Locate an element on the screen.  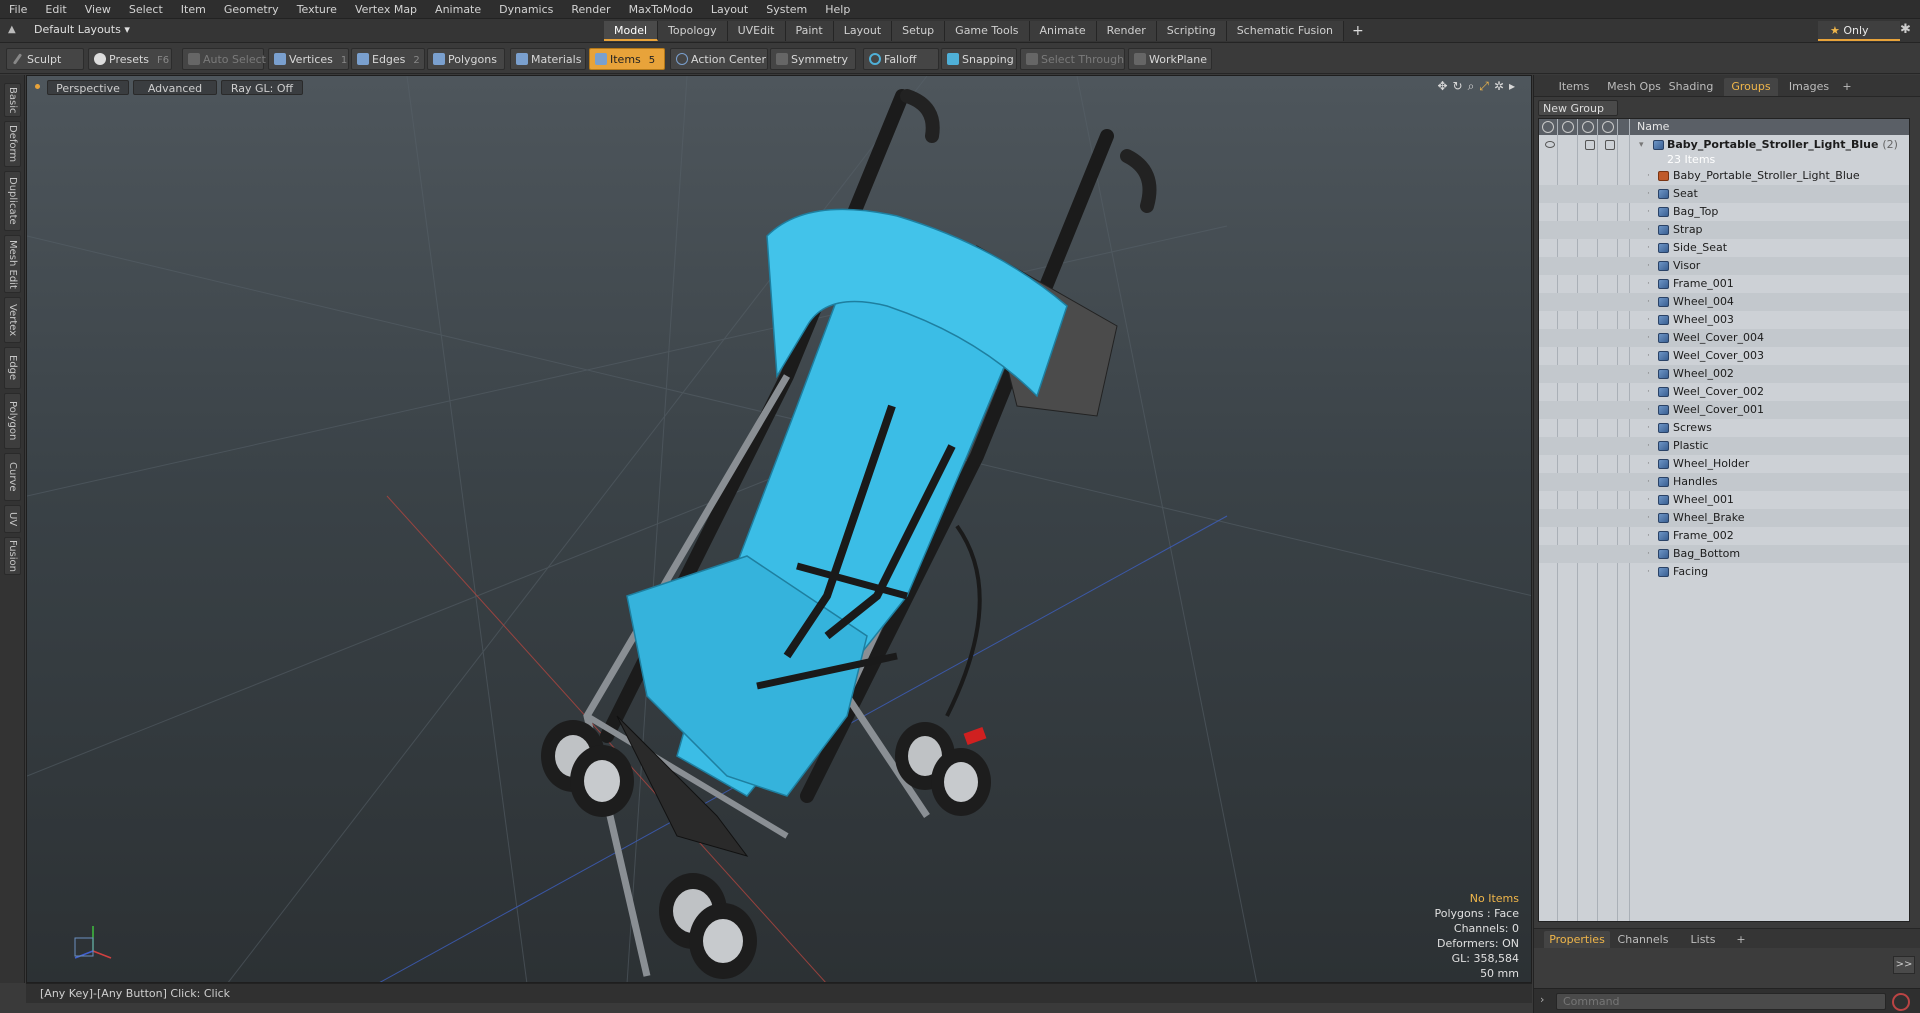
shading-mode-button: Advanced is located at coordinates (175, 87).